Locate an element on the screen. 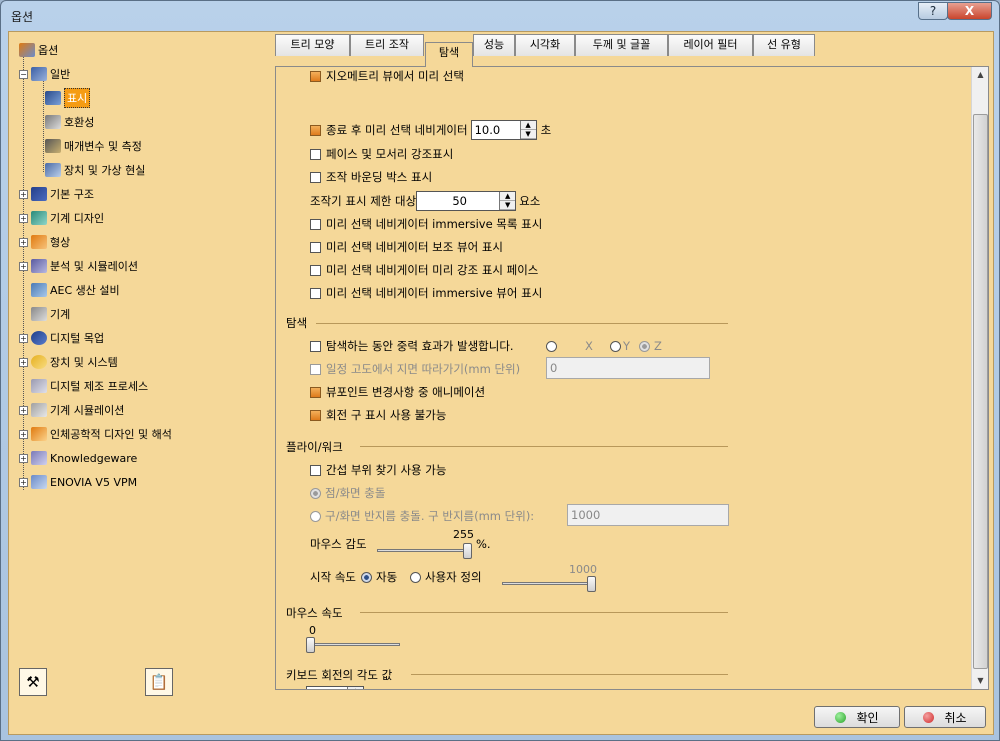 The width and height of the screenshot is (1000, 741). gravity-option: 탐색하는 동안 중력 효과가 발생합니다. is located at coordinates (412, 346).